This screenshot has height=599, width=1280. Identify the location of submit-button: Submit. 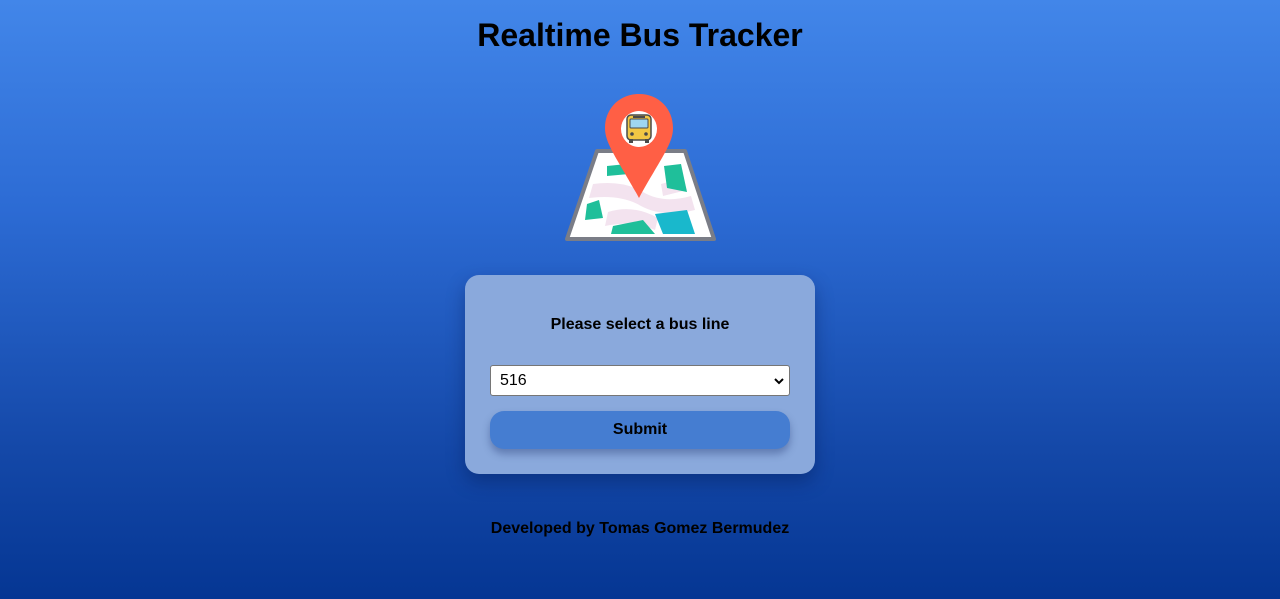
(640, 430).